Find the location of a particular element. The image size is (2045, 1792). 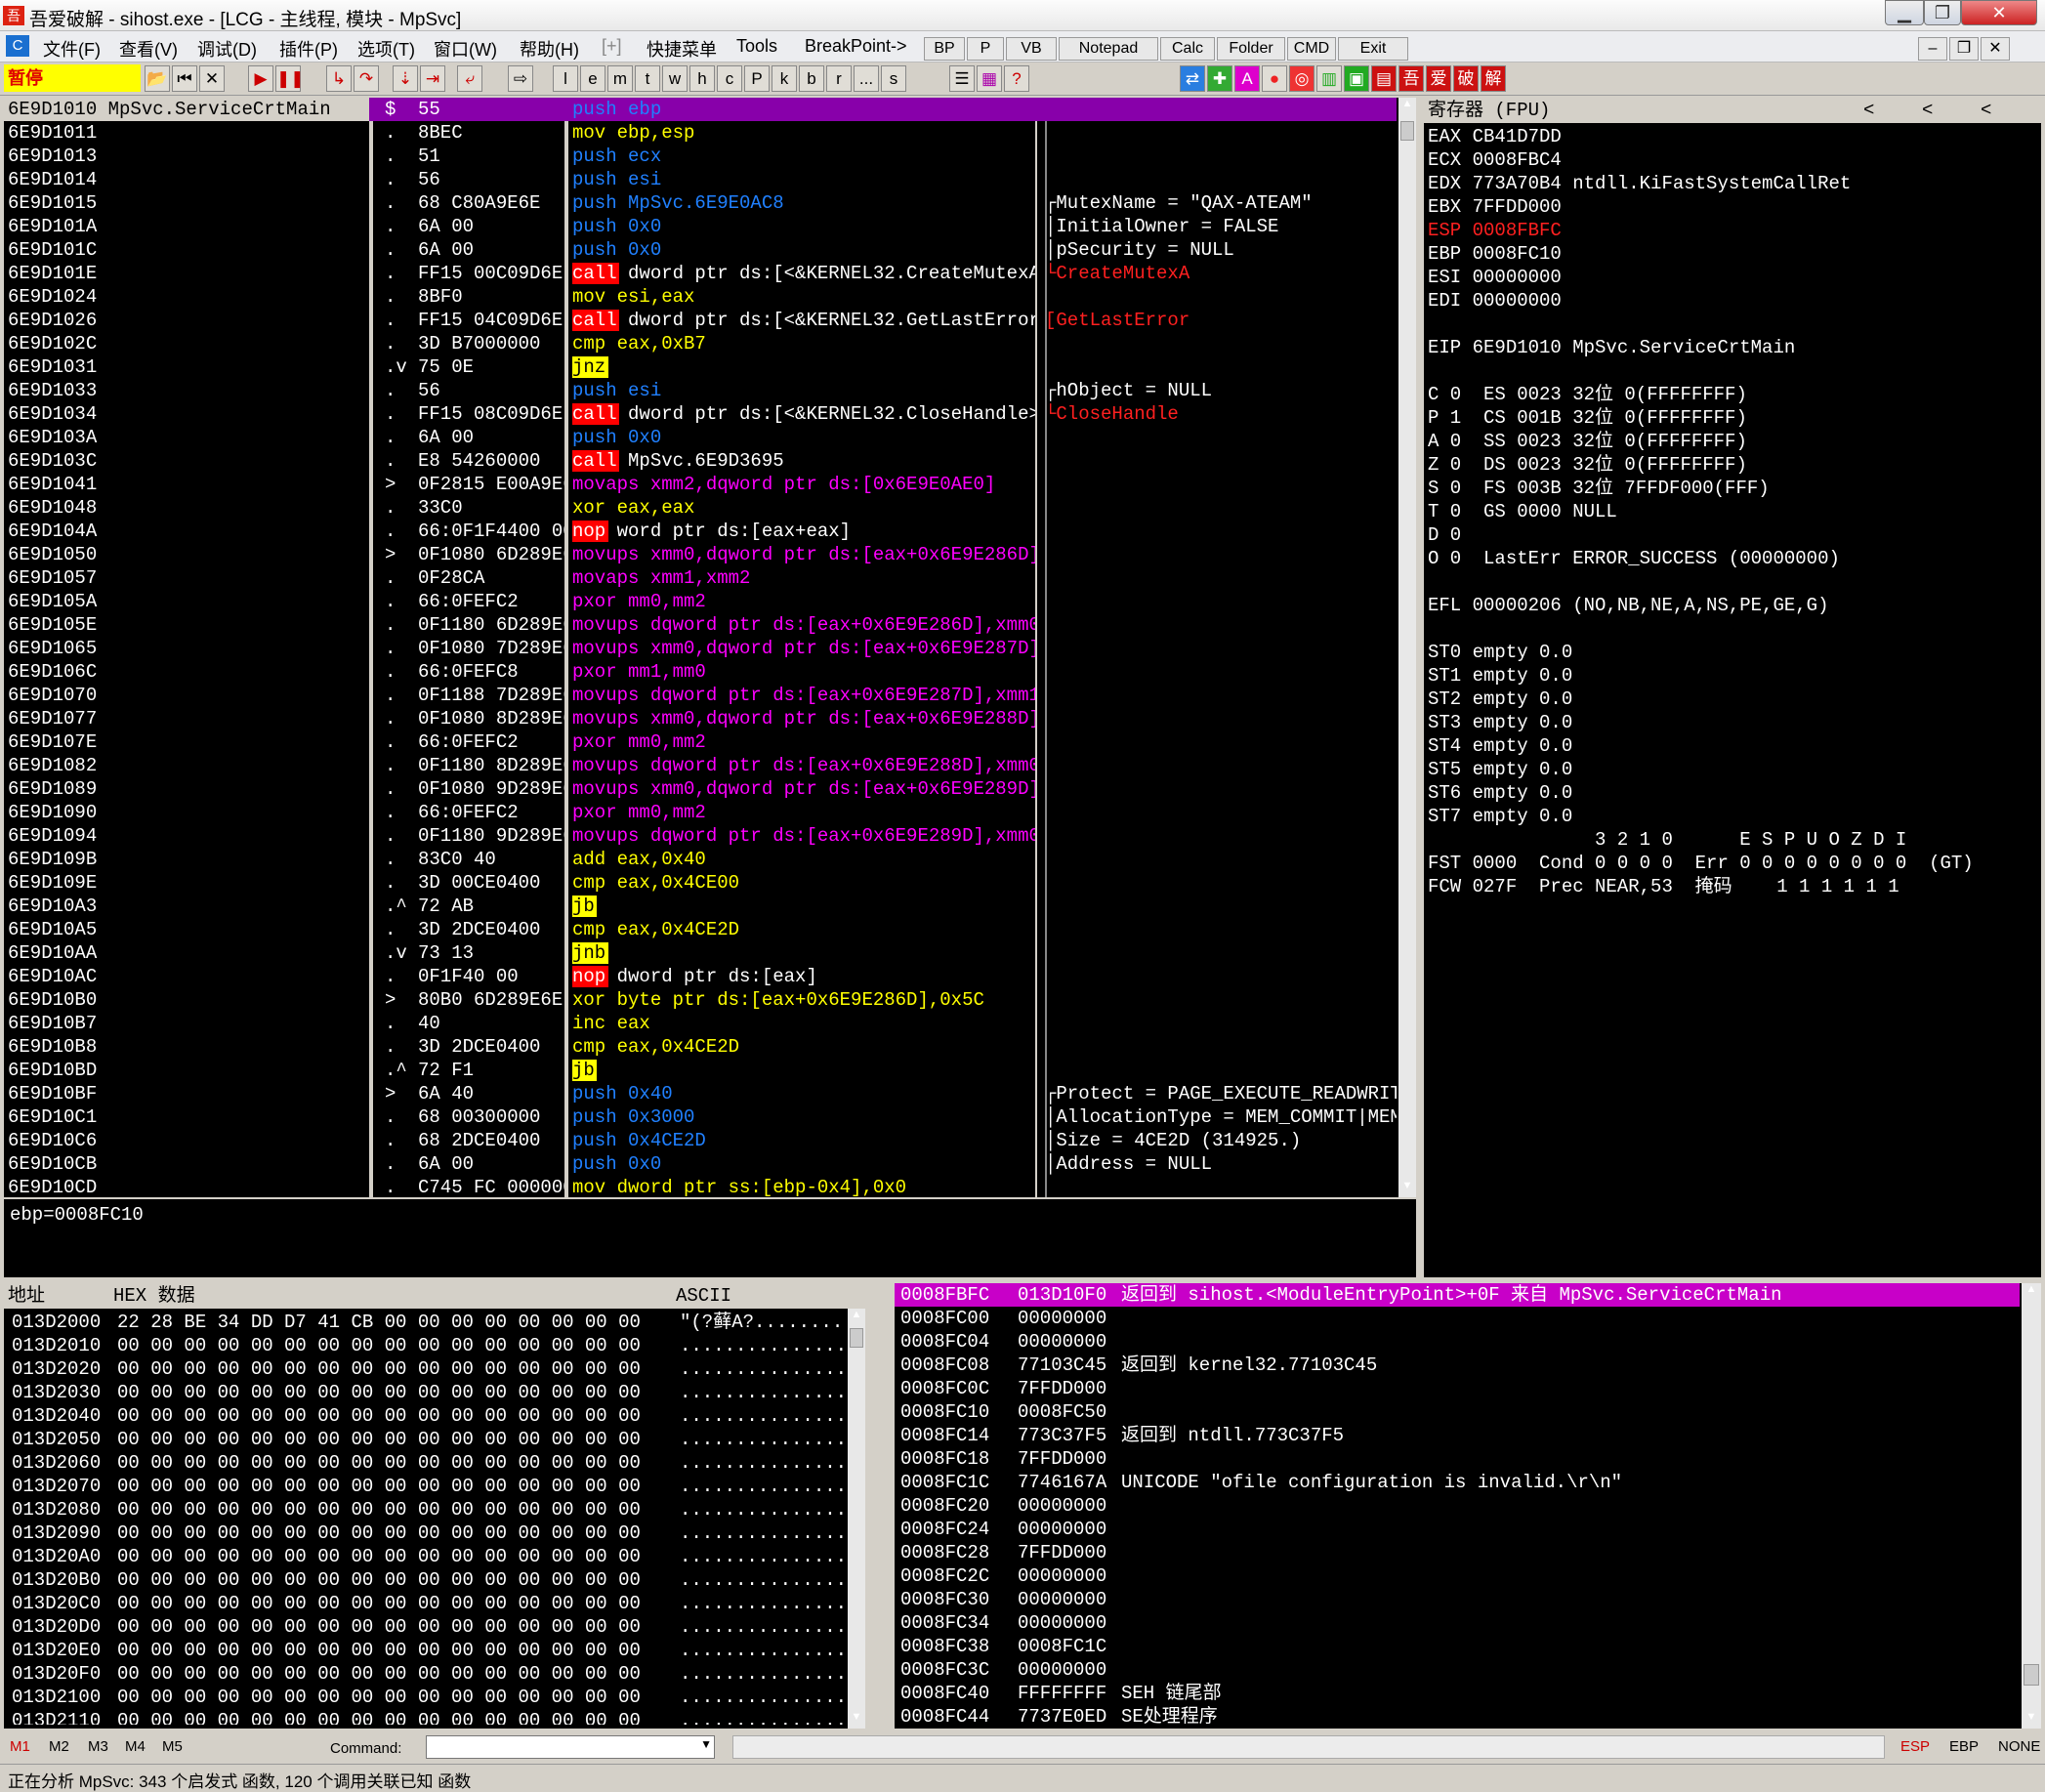

toolbar-p-button: P is located at coordinates (757, 78).